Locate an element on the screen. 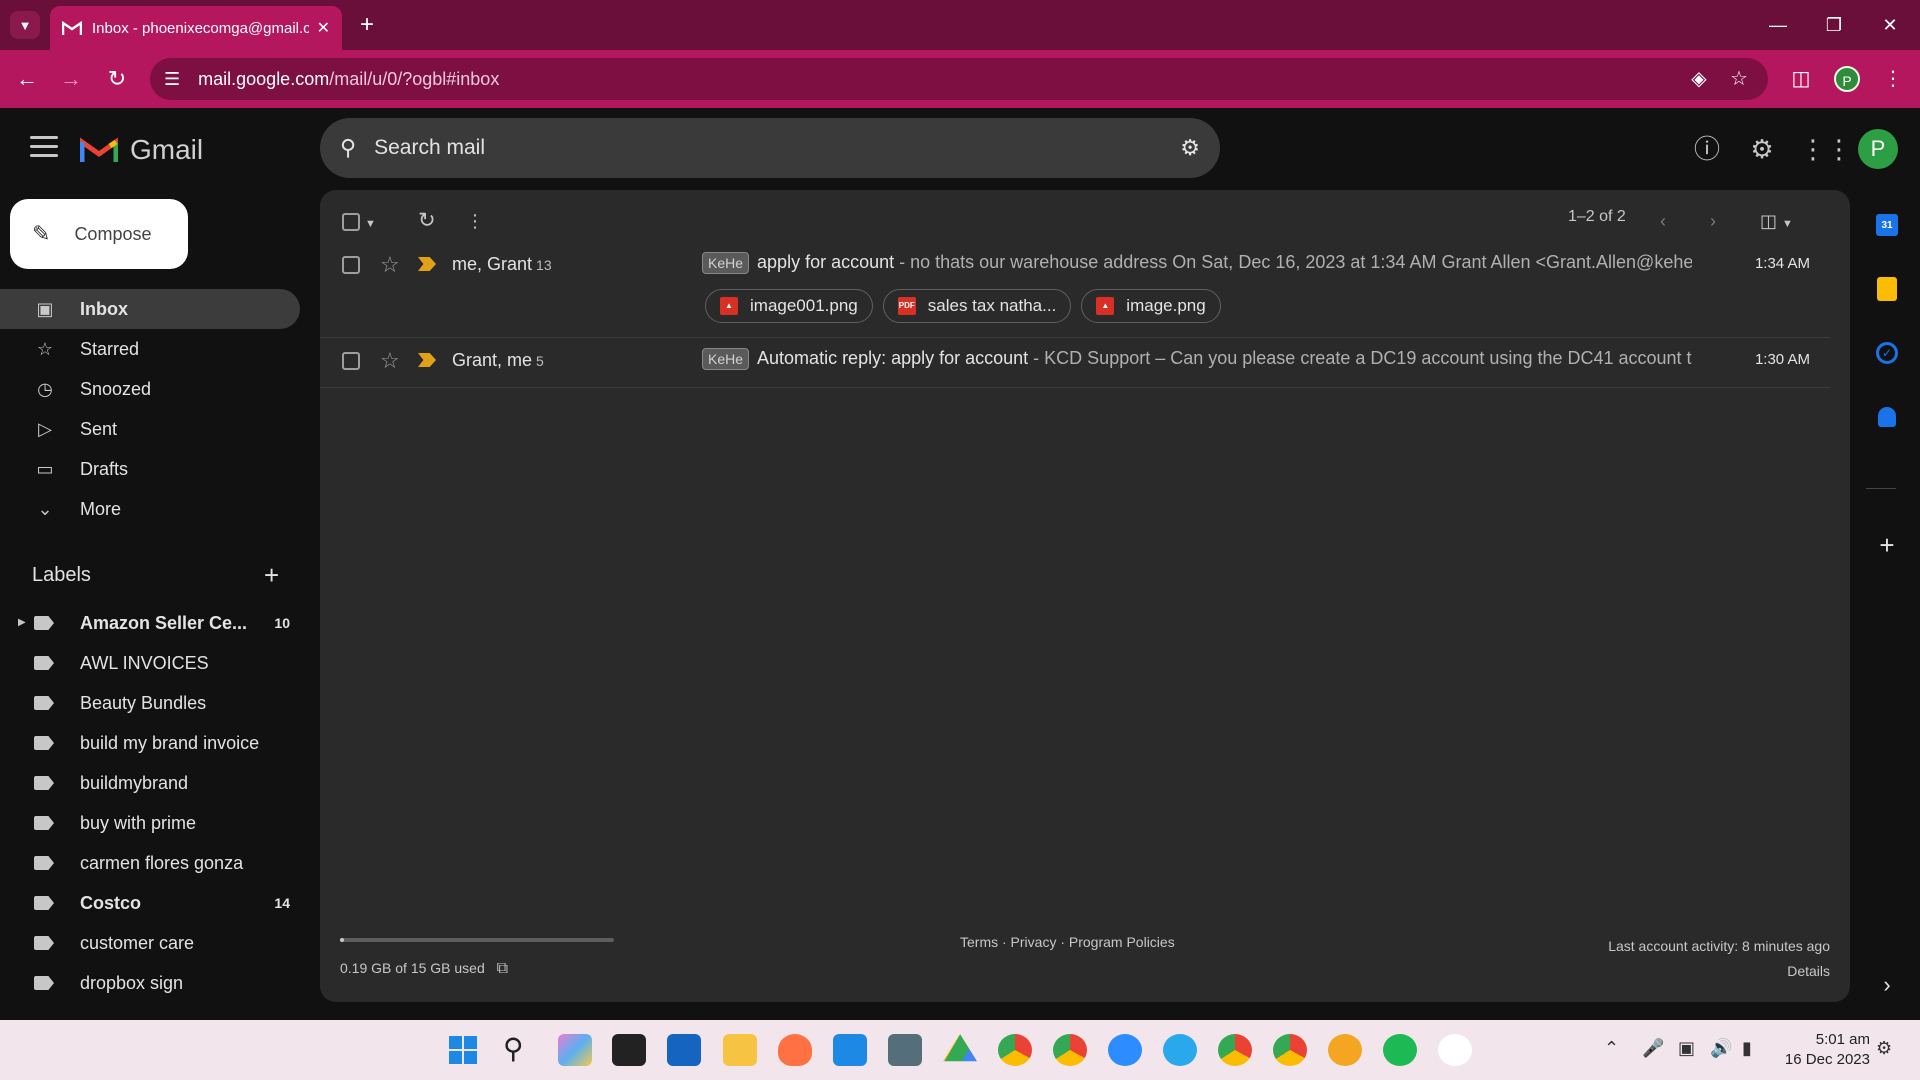 The width and height of the screenshot is (1920, 1080). label-item: dropbox sign is located at coordinates (150, 983).